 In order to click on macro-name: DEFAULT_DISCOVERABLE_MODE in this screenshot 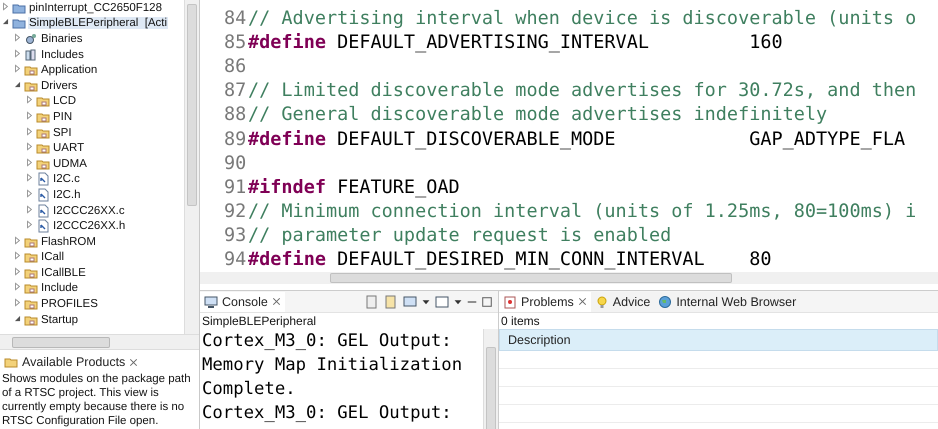, I will do `click(477, 139)`.